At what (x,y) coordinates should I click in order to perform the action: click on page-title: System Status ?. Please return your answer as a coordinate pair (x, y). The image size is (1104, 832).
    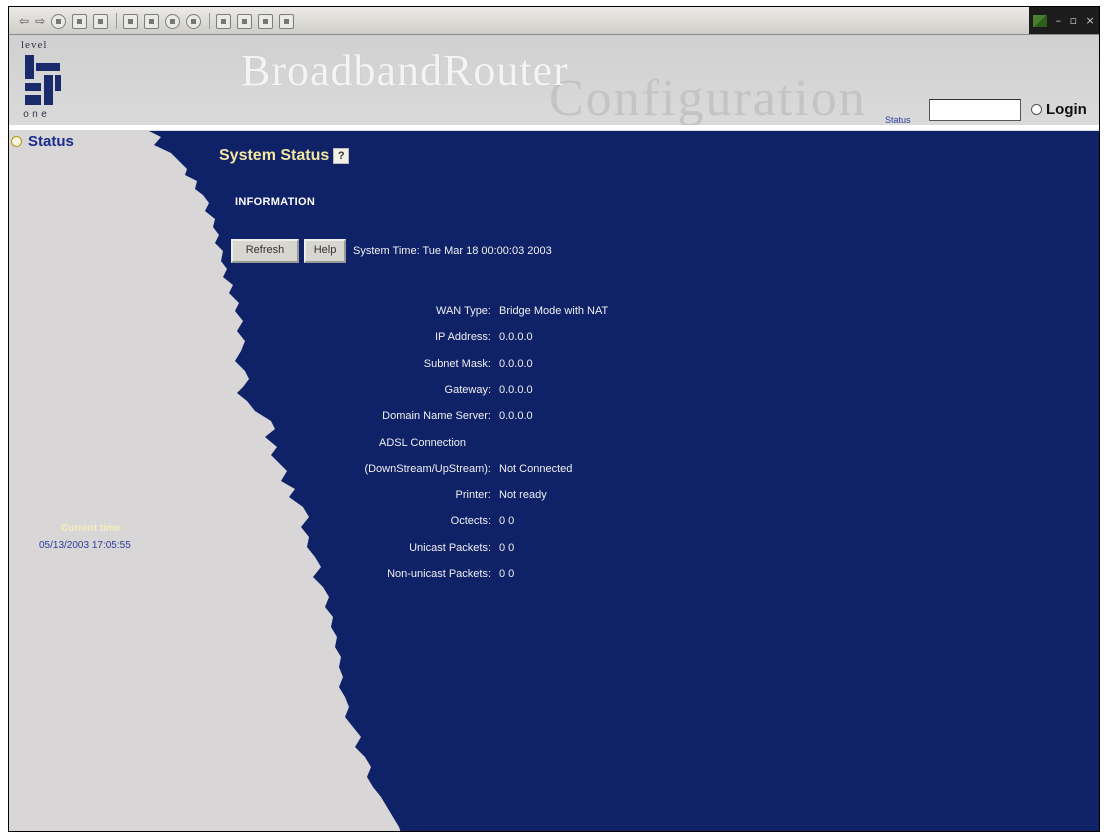
    Looking at the image, I should click on (284, 156).